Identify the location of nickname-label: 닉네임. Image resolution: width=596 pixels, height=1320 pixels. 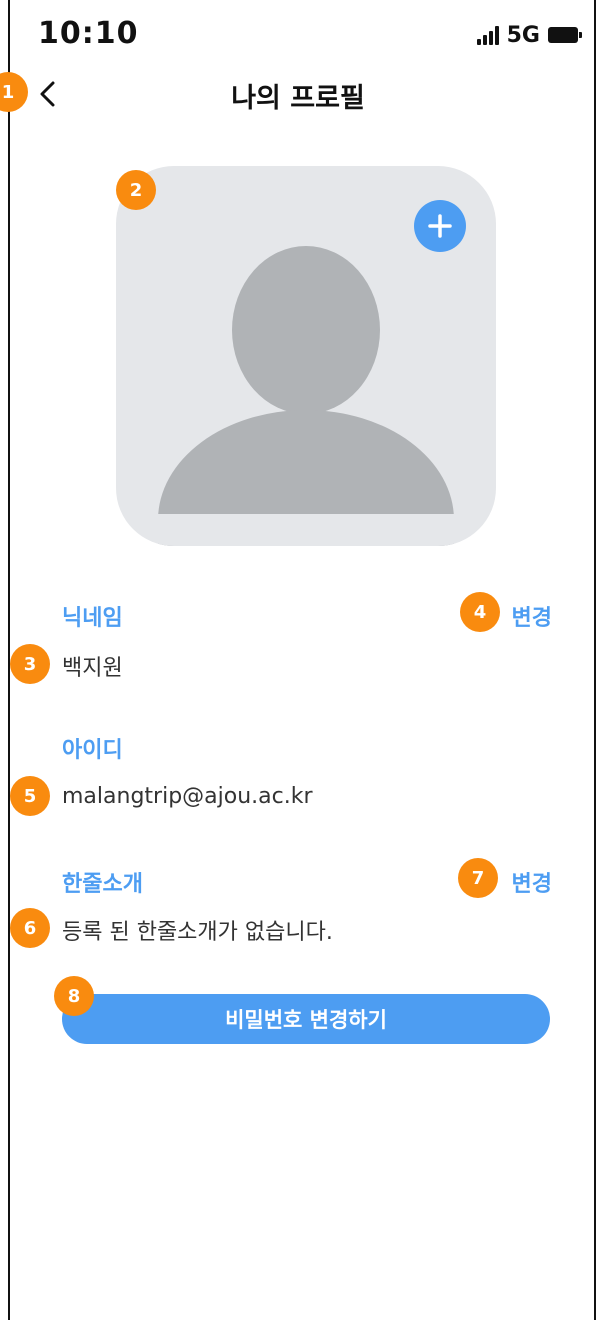
(92, 618).